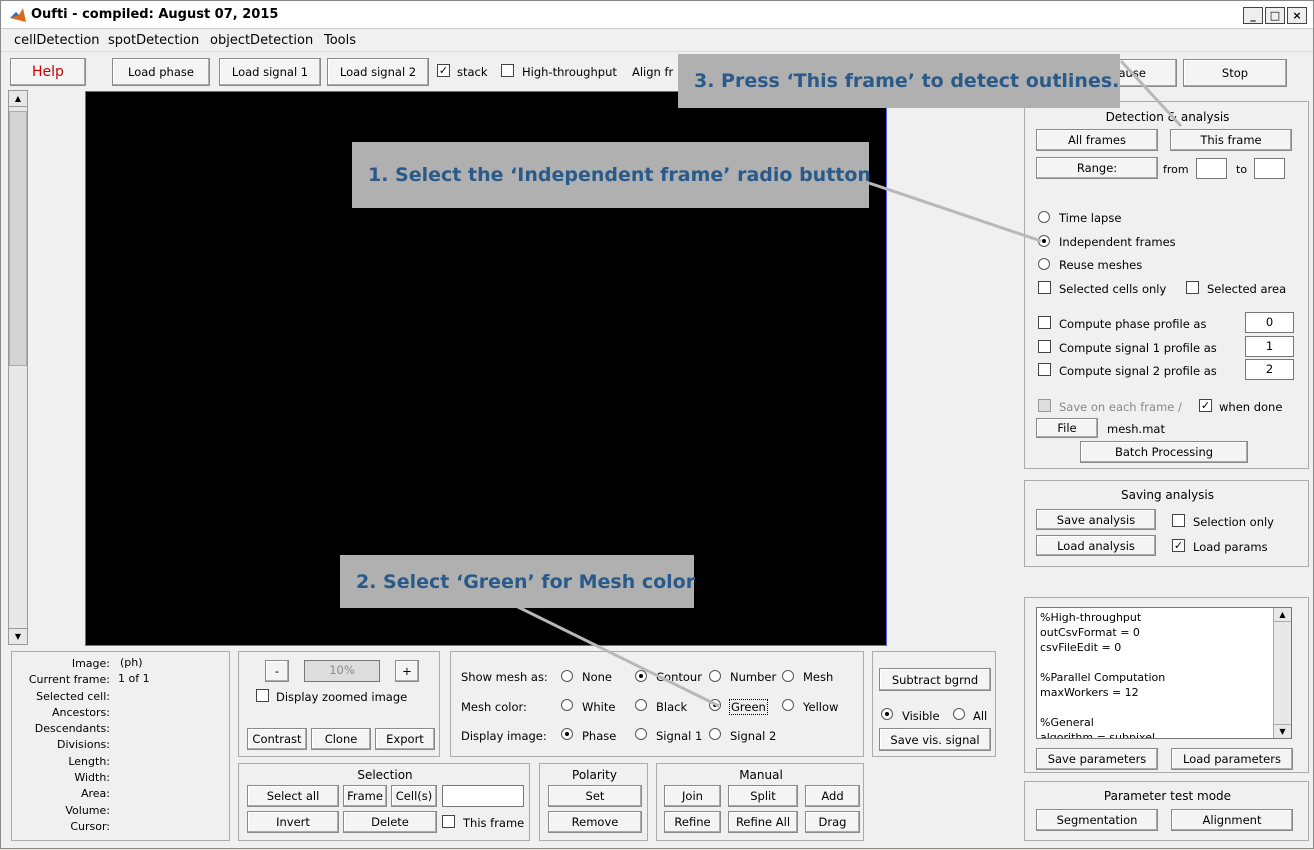  What do you see at coordinates (87, 810) in the screenshot?
I see `info-volume-label: Volume:` at bounding box center [87, 810].